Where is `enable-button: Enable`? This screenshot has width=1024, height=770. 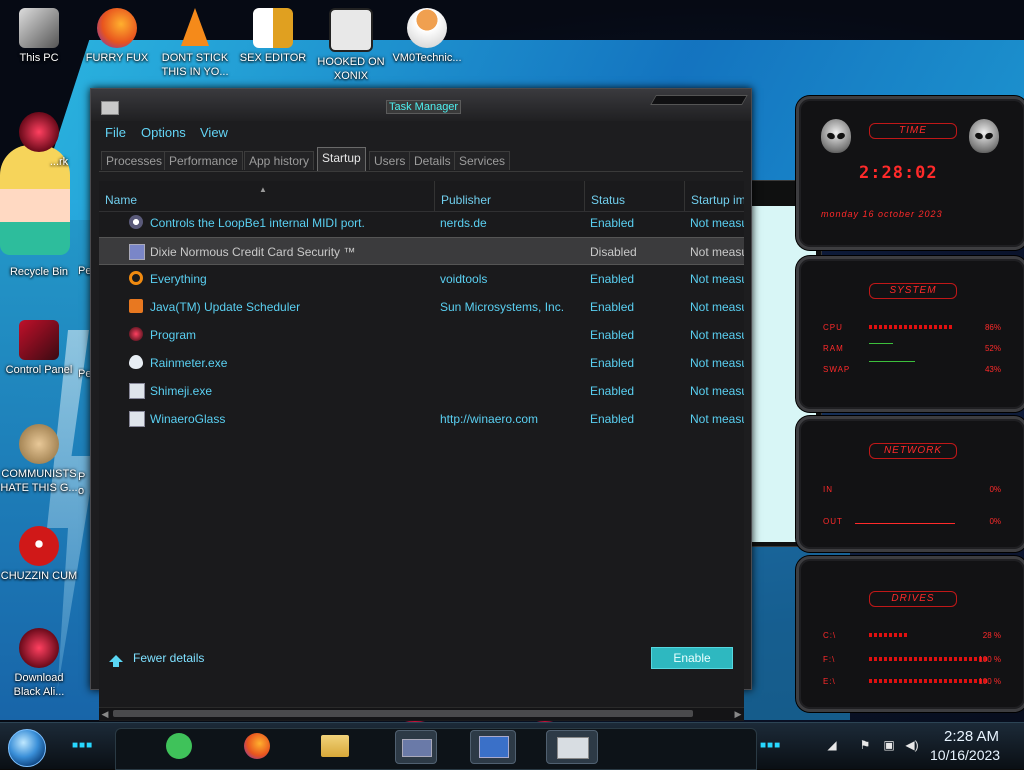
enable-button: Enable is located at coordinates (692, 658).